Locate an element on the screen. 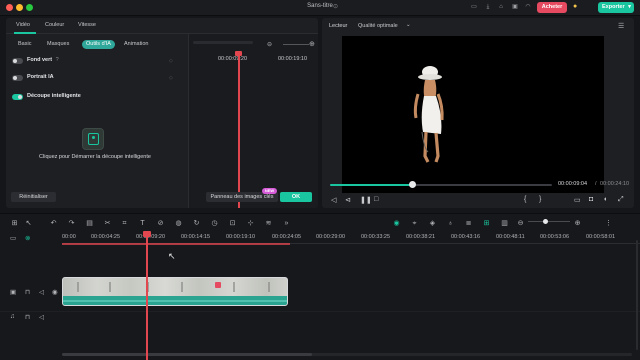  mini-ruler-time: 00:00:09:20 is located at coordinates (233, 59).